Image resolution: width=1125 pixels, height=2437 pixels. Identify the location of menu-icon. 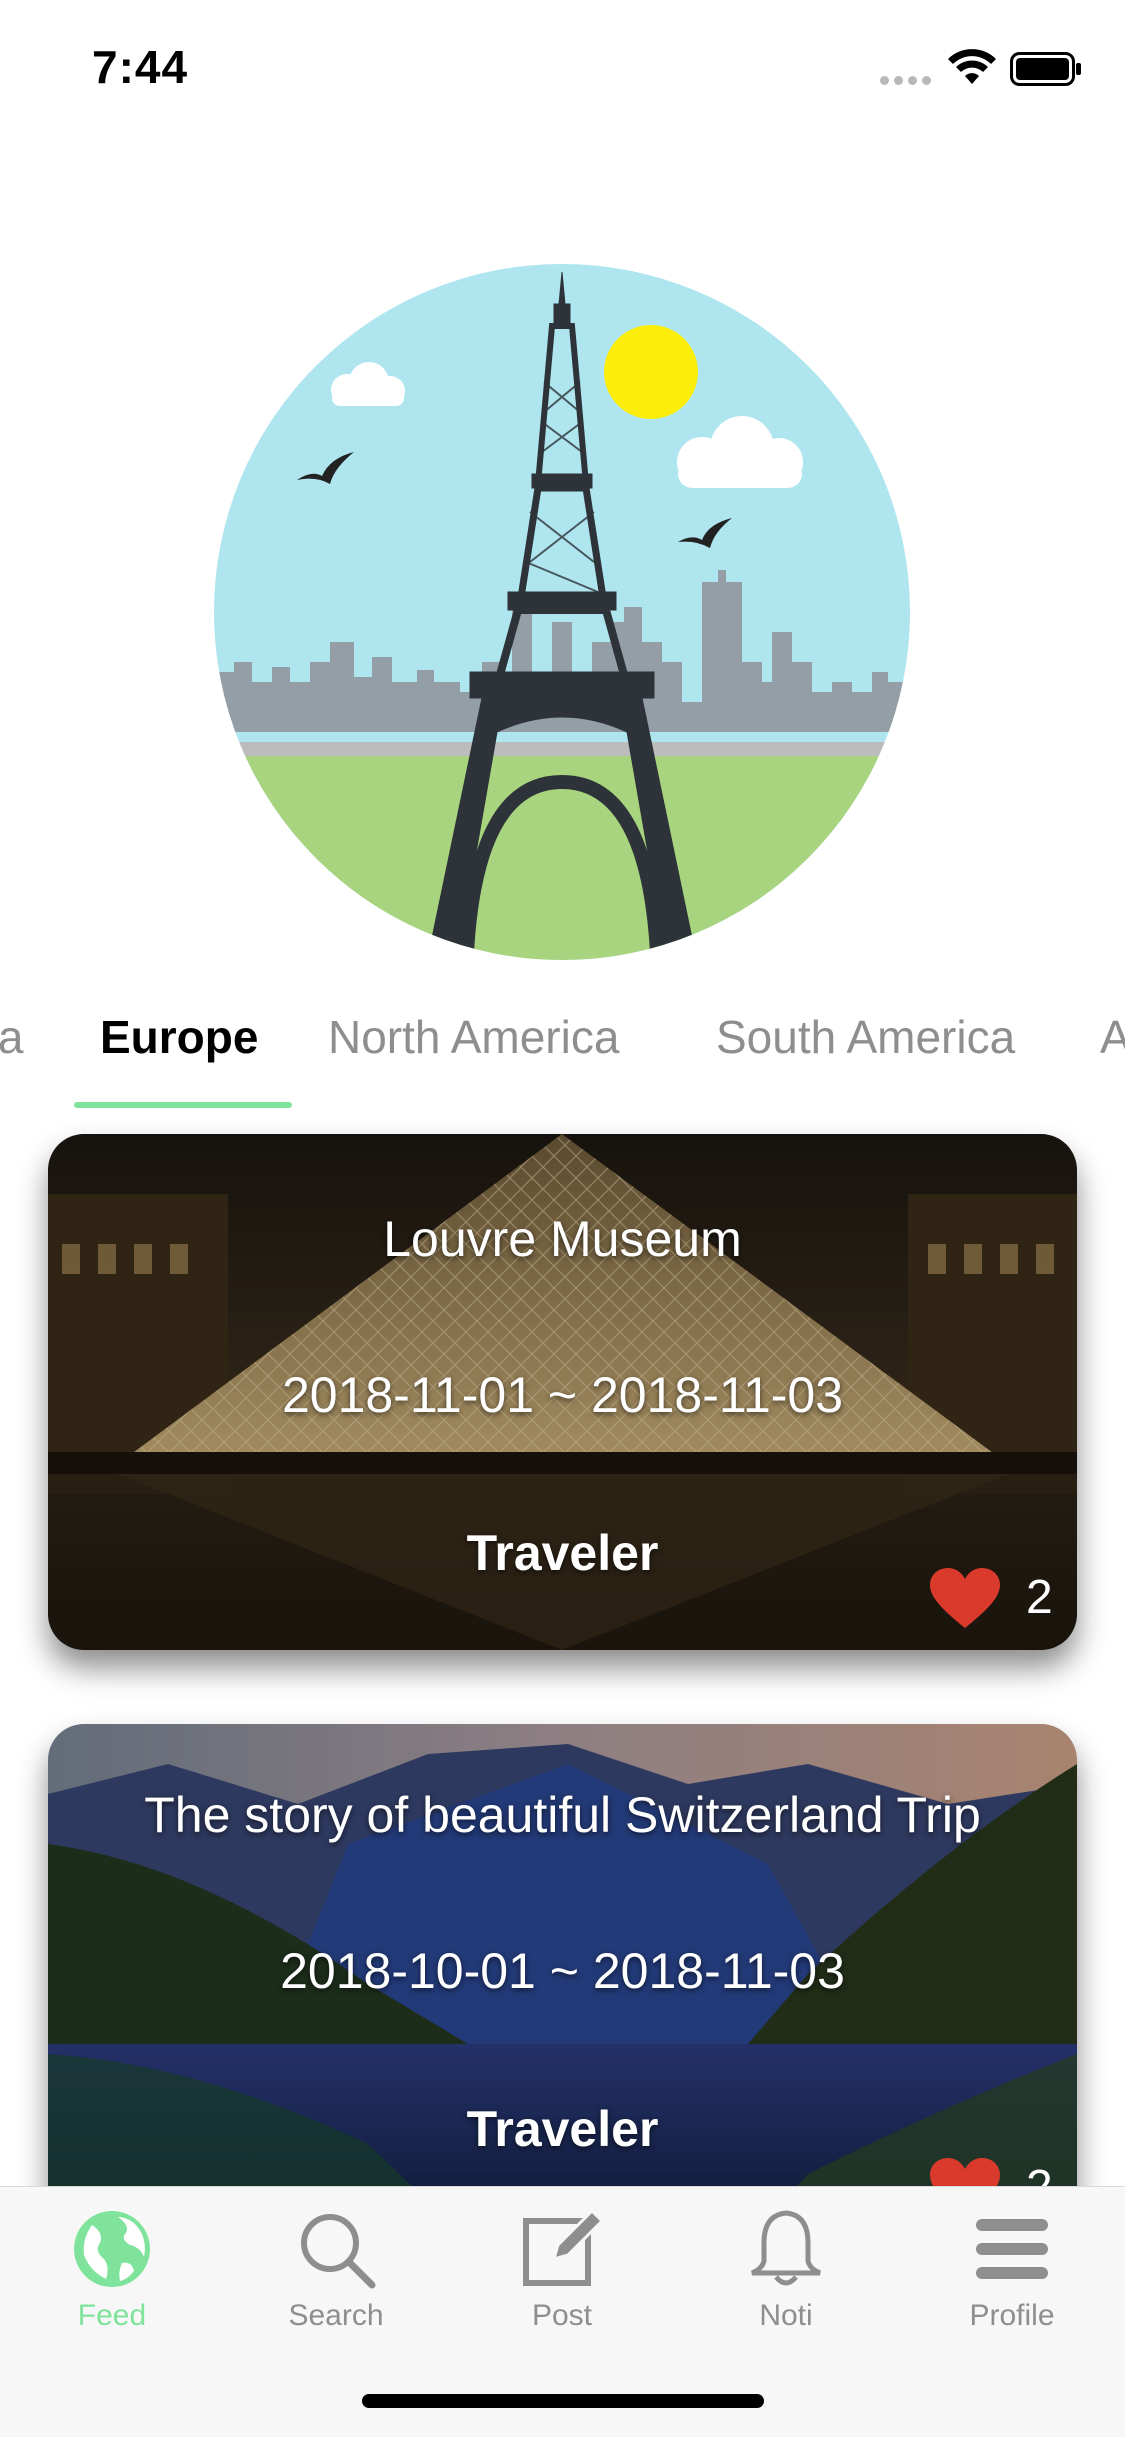
(1012, 2249).